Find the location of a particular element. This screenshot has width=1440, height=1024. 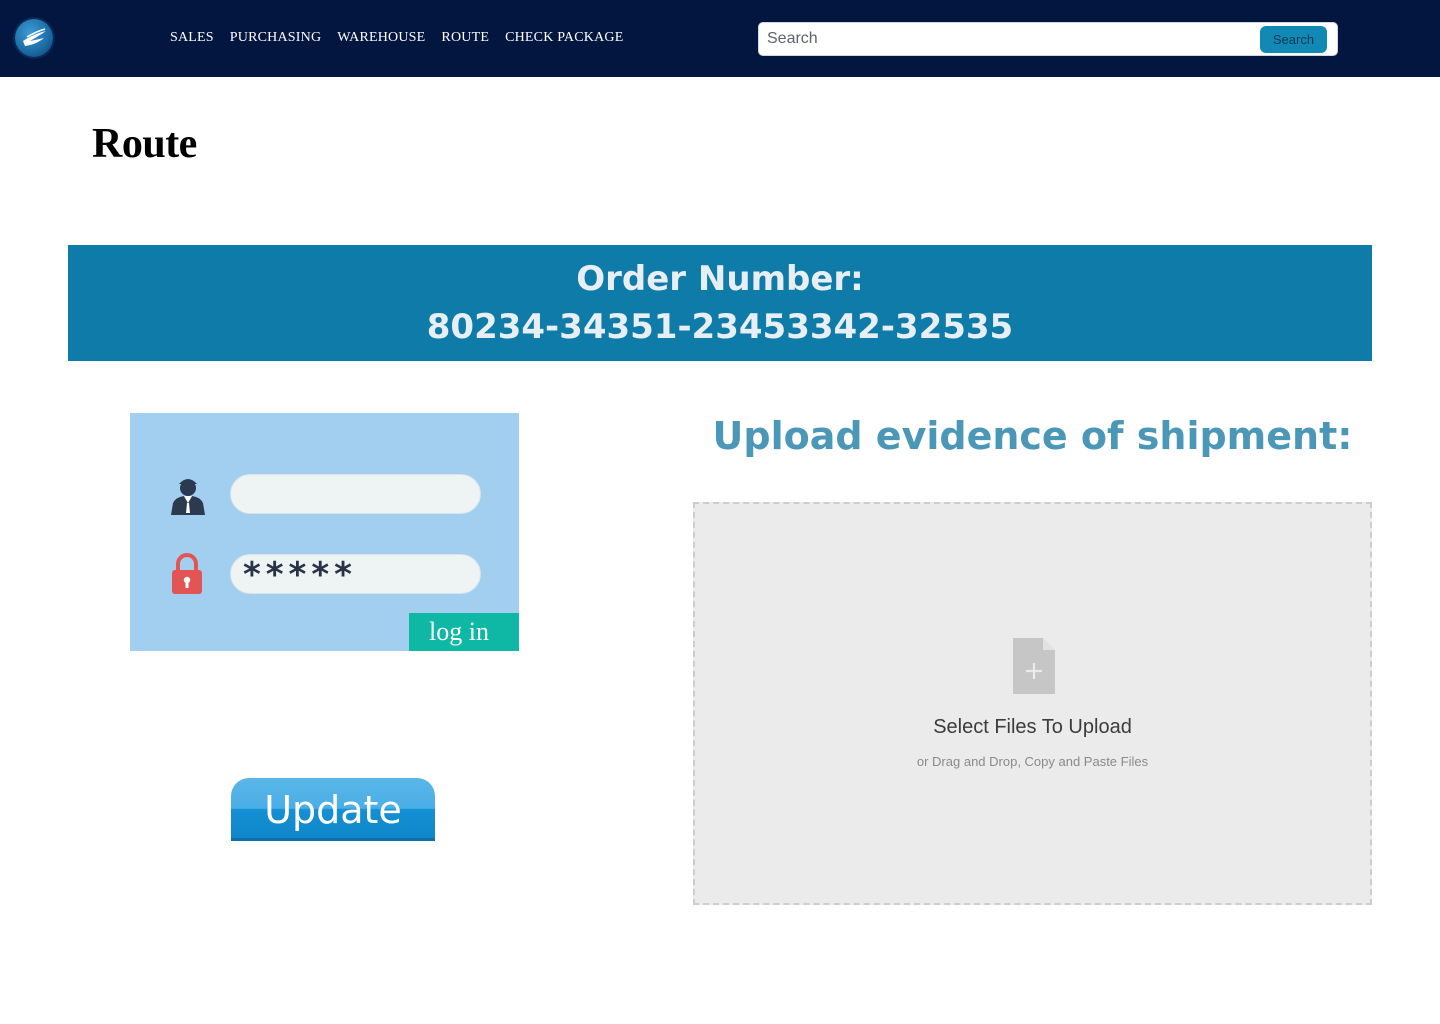

order-number-banner: Order Number: 80234-34351-23453342-32535 is located at coordinates (720, 303).